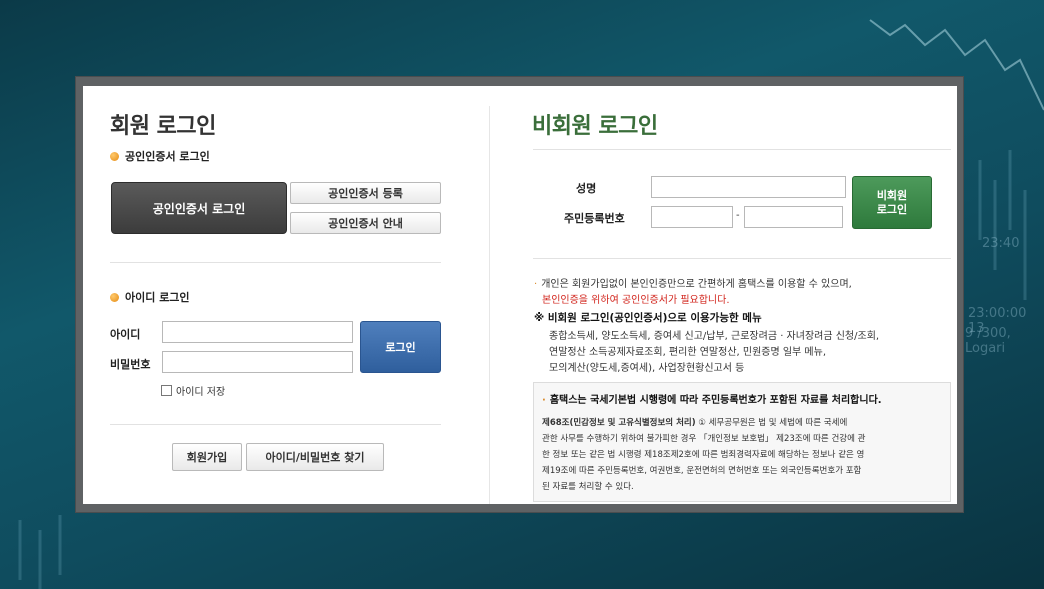 The width and height of the screenshot is (1044, 589). Describe the element at coordinates (892, 195) in the screenshot. I see `guest-login-button-line1: 비회원` at that location.